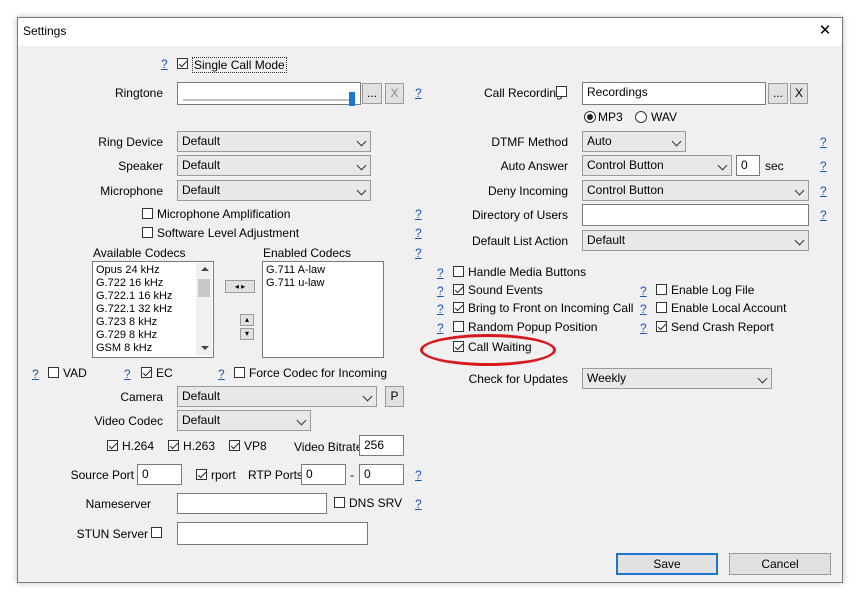 This screenshot has height=607, width=868. I want to click on help-random-popup: ?, so click(440, 328).